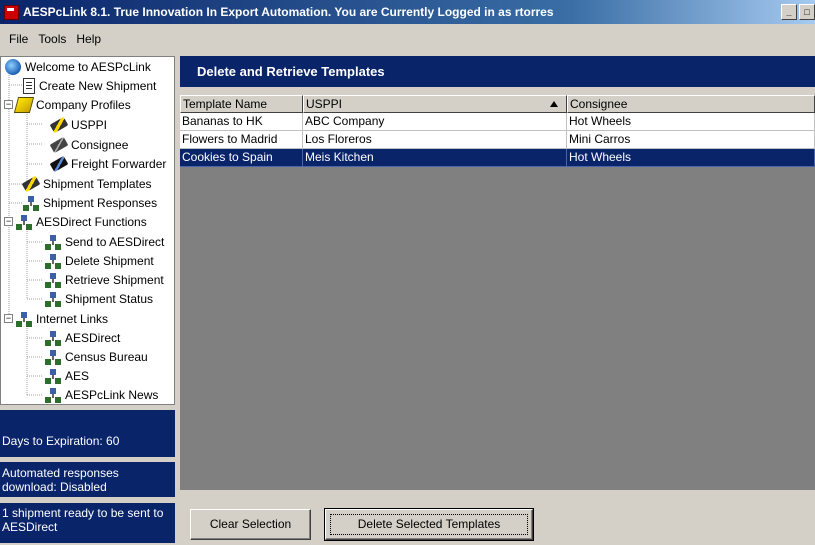  What do you see at coordinates (100, 202) in the screenshot?
I see `tree-item-label: Shipment Responses` at bounding box center [100, 202].